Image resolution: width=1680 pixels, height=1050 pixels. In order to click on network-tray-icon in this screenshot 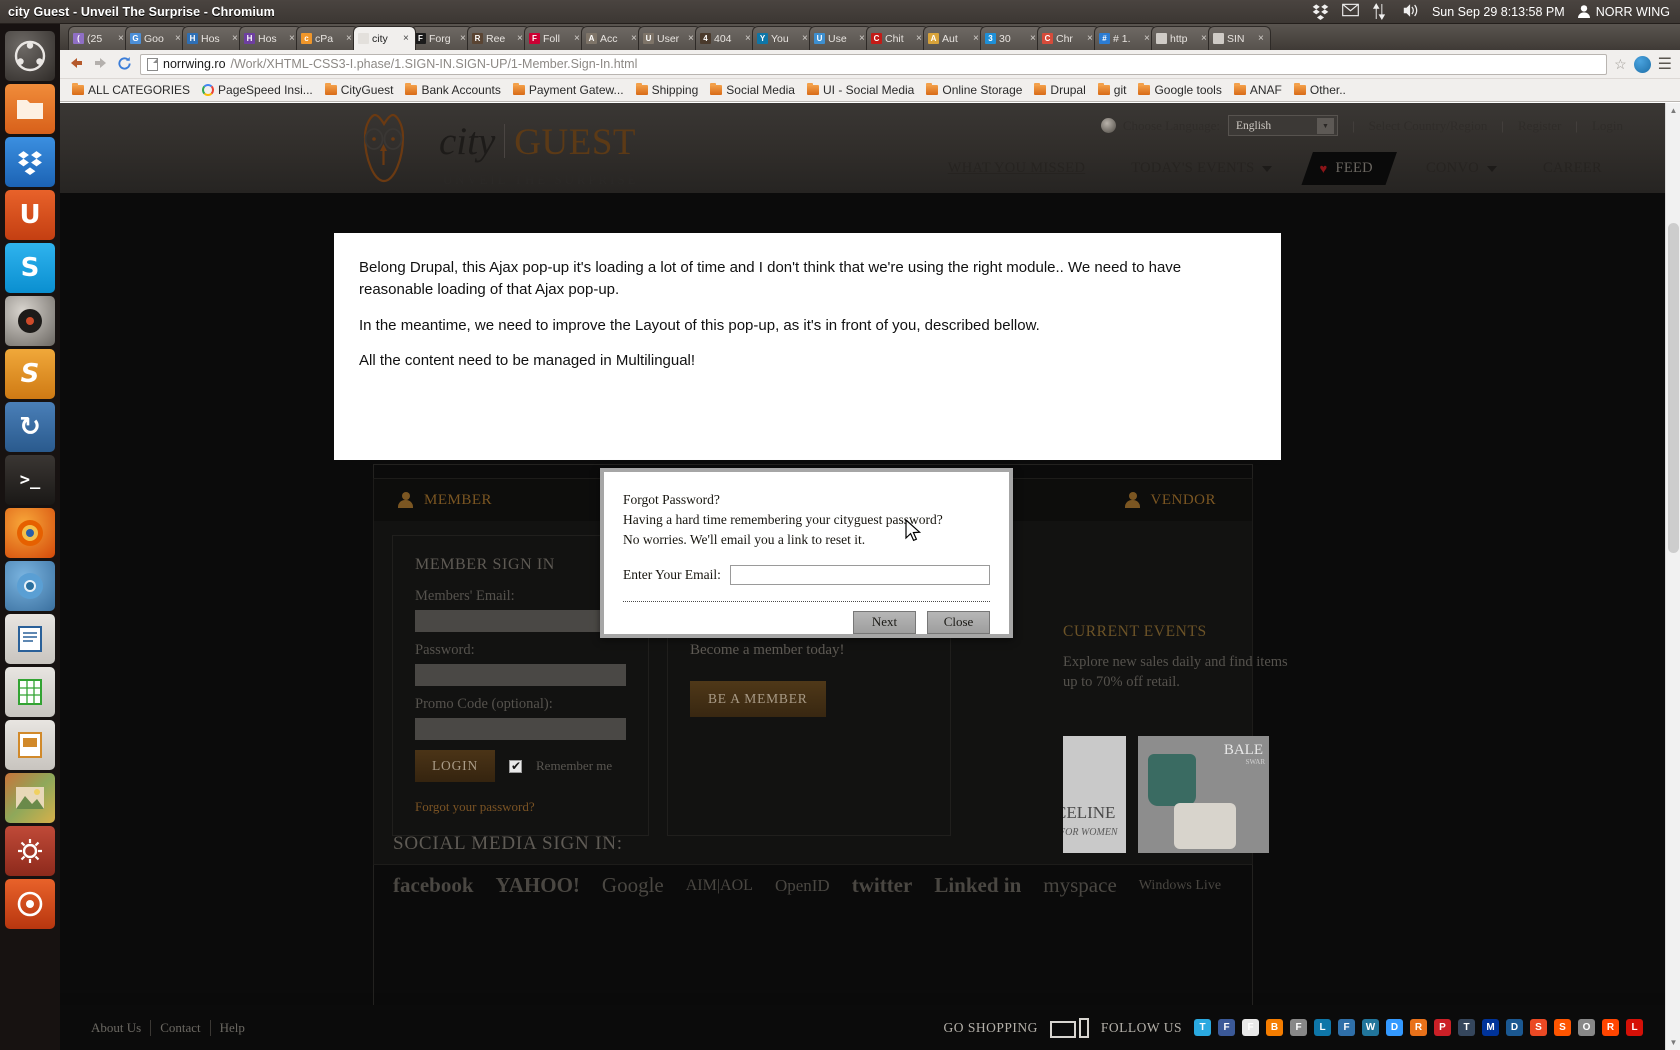, I will do `click(1380, 11)`.